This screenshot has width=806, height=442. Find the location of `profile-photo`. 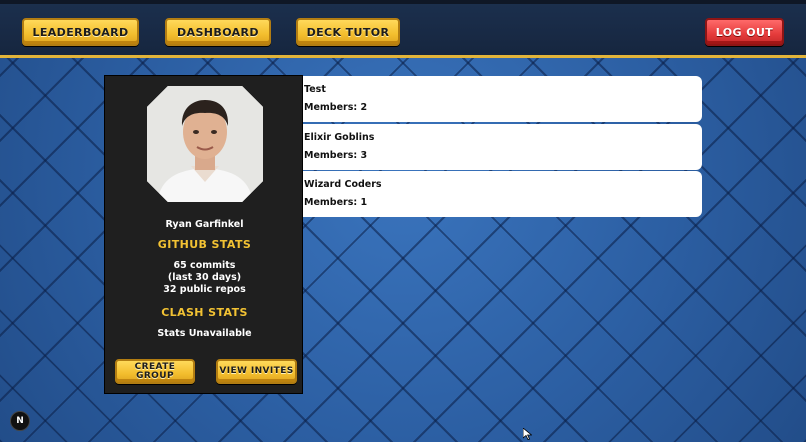

profile-photo is located at coordinates (205, 144).